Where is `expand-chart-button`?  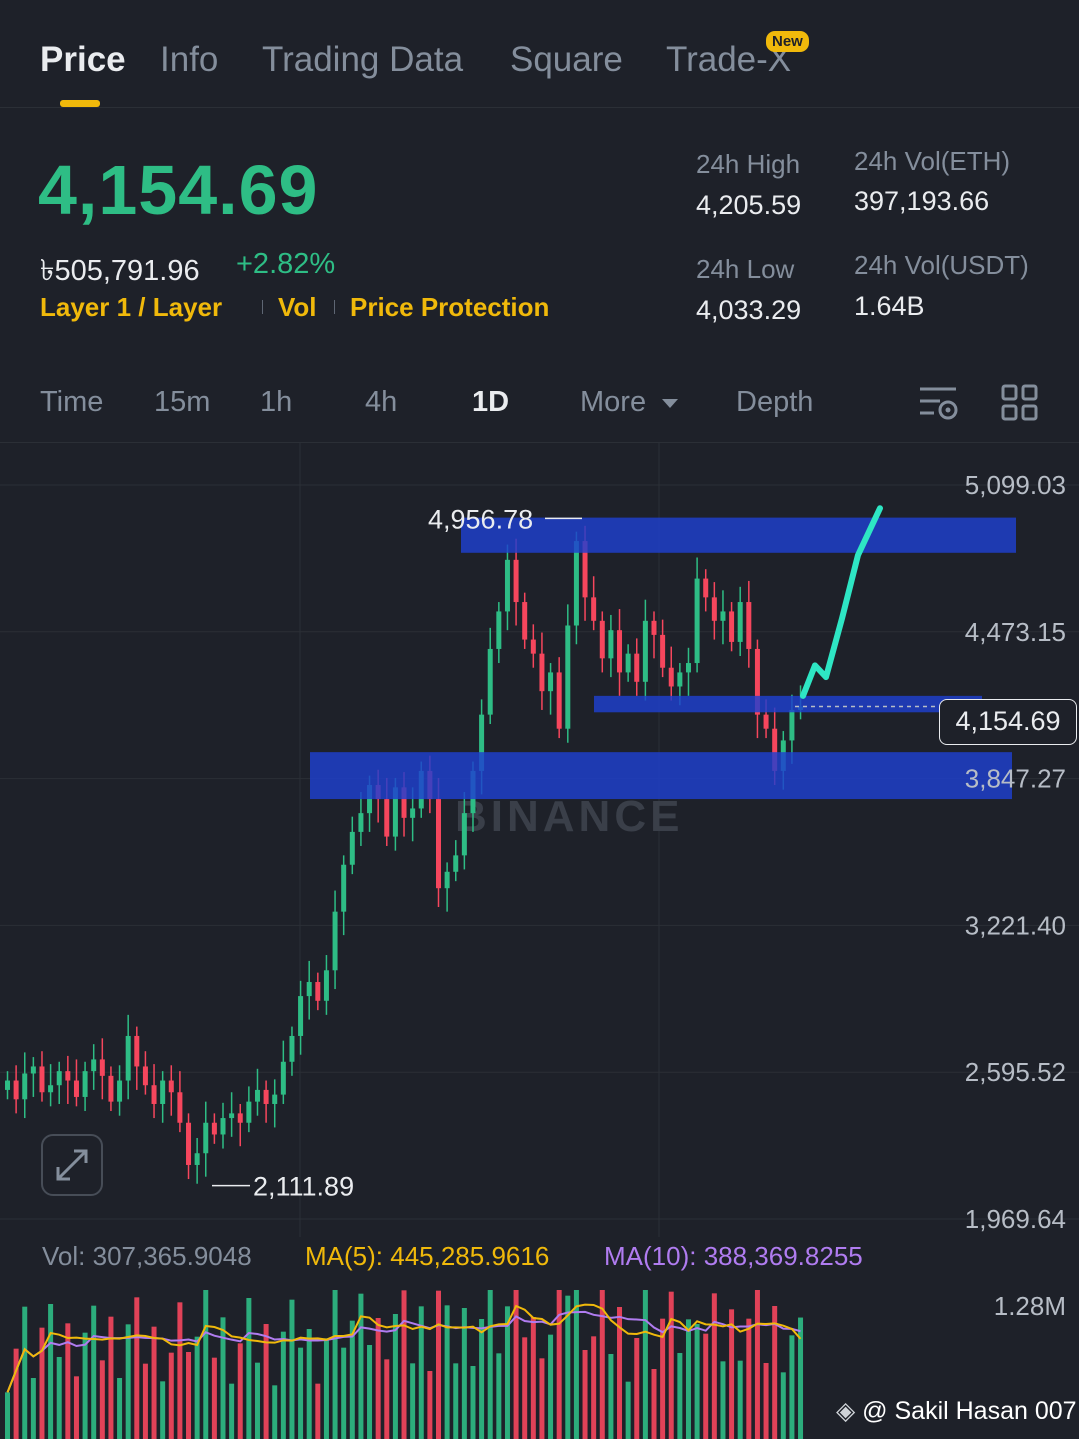
expand-chart-button is located at coordinates (72, 1165).